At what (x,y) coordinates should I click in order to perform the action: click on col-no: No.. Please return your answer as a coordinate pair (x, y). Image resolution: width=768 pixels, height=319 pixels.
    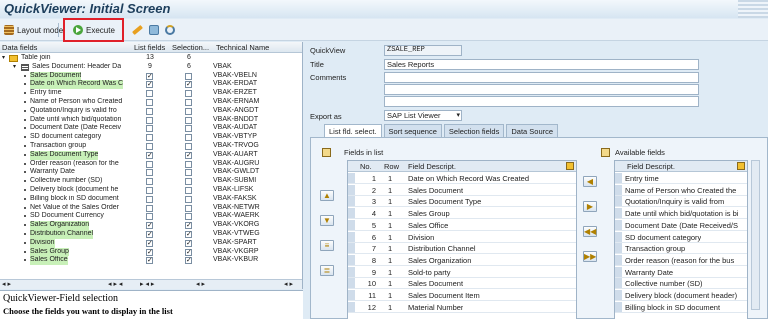
    Looking at the image, I should click on (366, 166).